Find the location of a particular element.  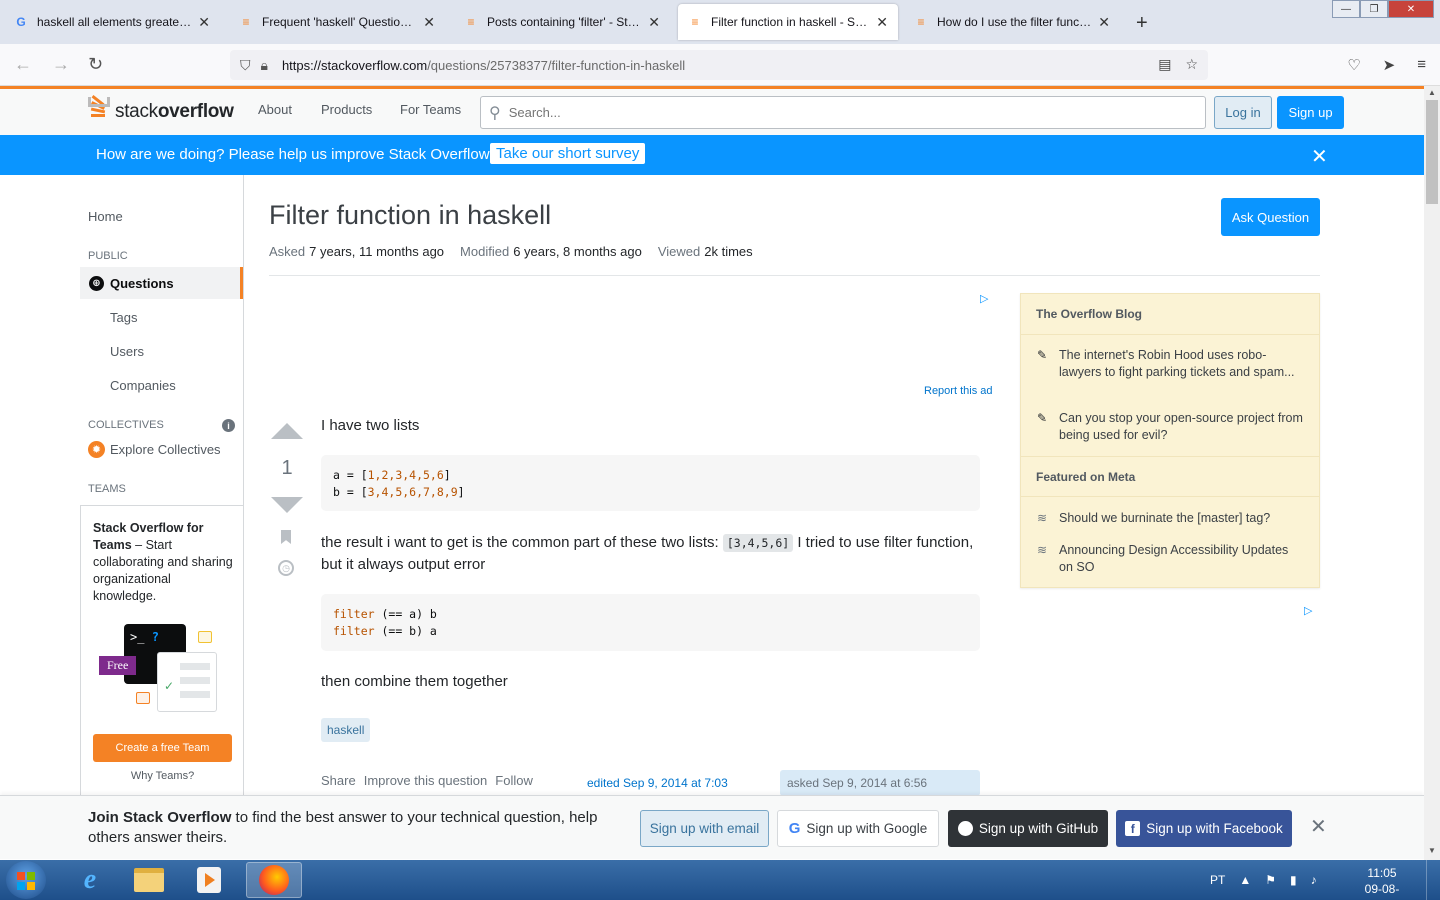

tray-expand-icon: ▲ is located at coordinates (1245, 880).